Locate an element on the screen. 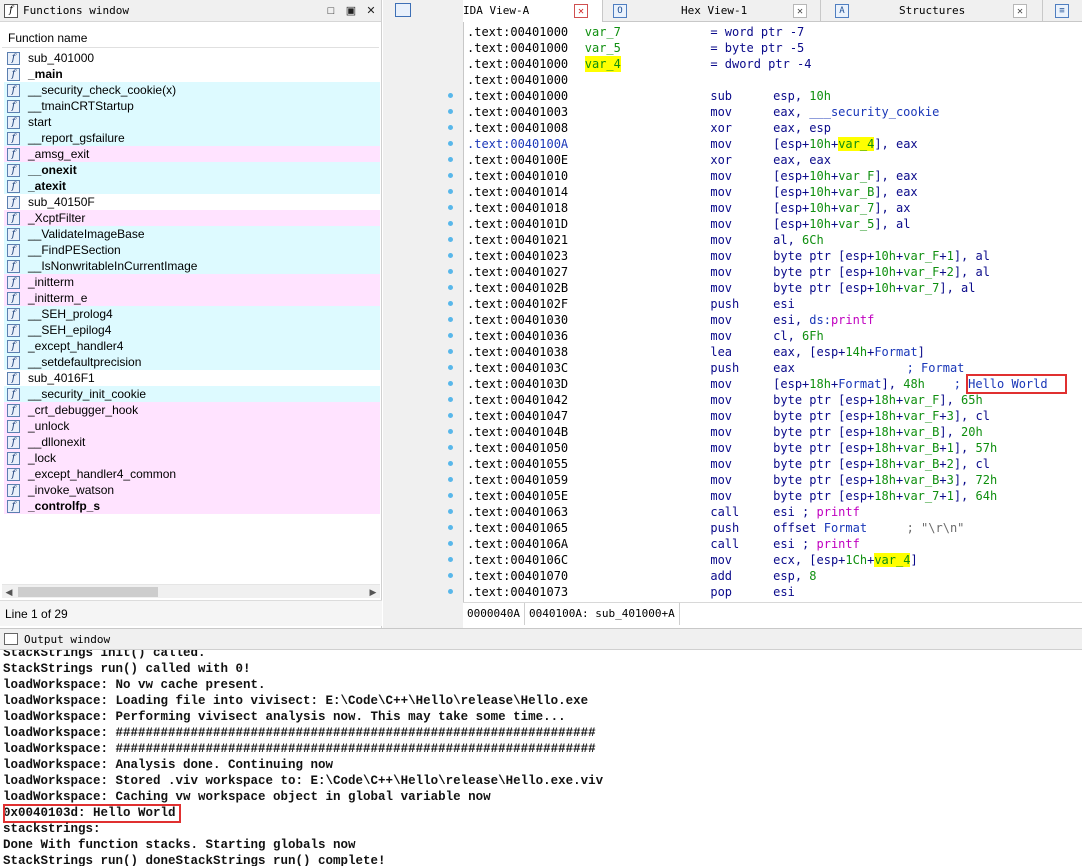 This screenshot has width=1082, height=866. address: .text:00401036 is located at coordinates (518, 336).